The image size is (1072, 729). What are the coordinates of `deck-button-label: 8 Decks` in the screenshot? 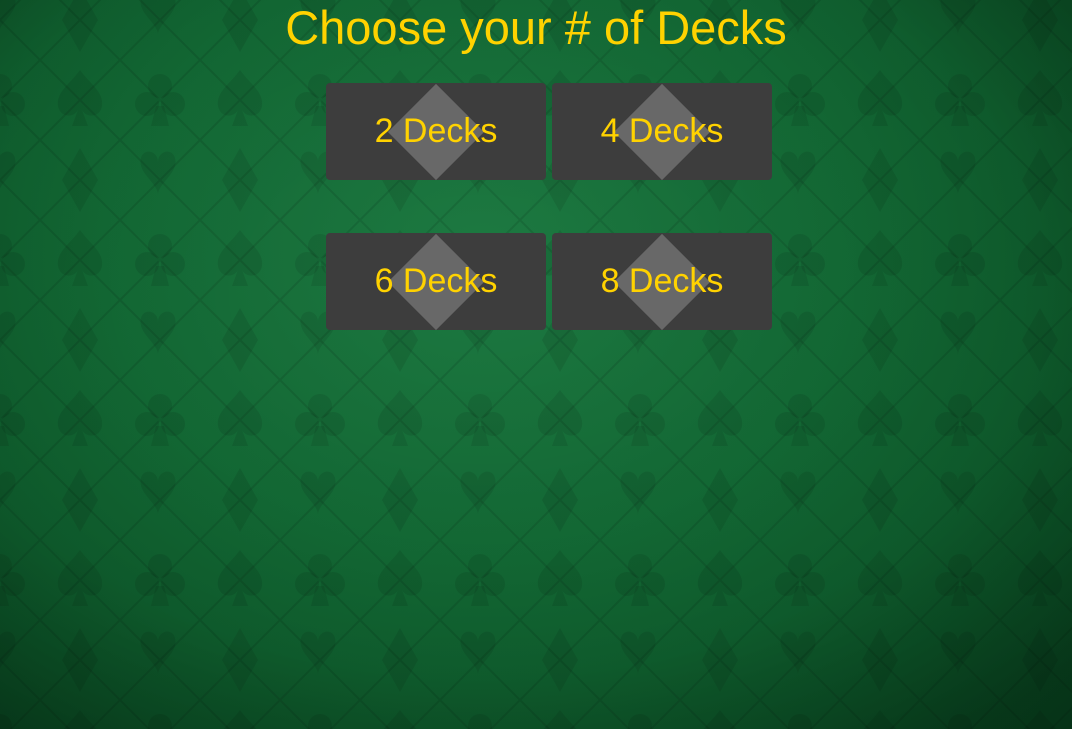 It's located at (662, 281).